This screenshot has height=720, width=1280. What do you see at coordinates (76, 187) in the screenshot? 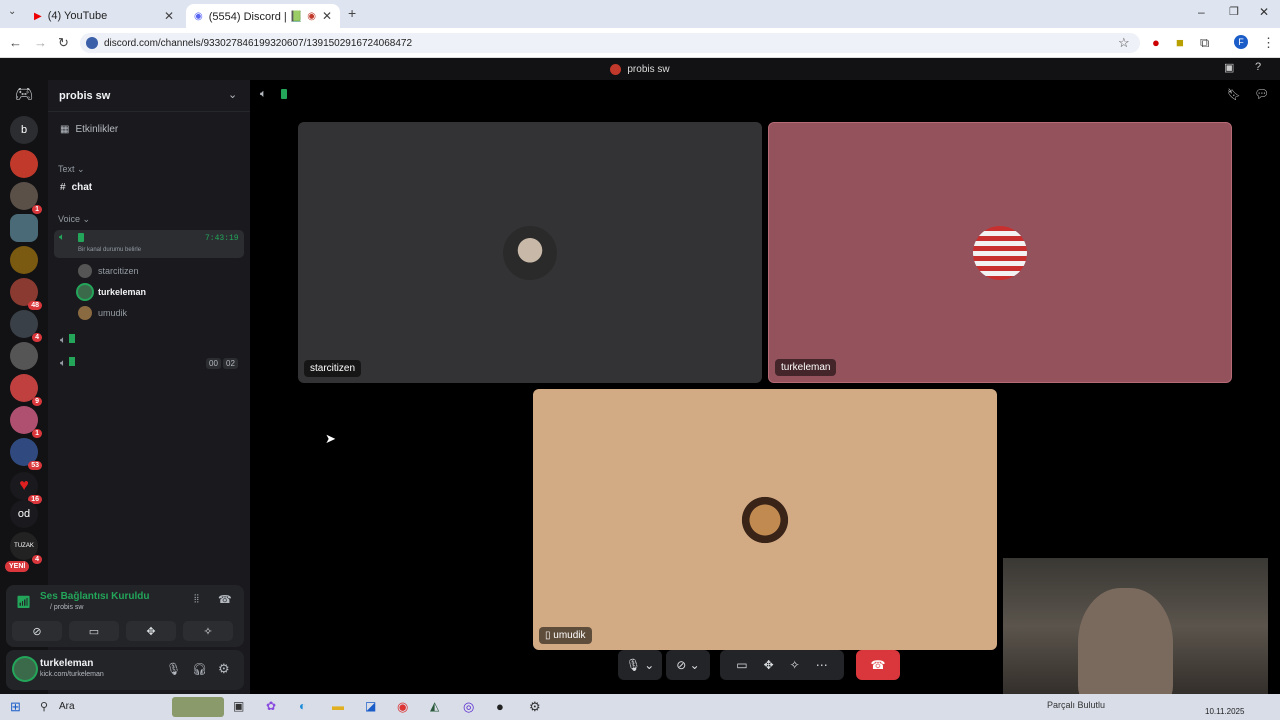
I see `channel-chat: # chat` at bounding box center [76, 187].